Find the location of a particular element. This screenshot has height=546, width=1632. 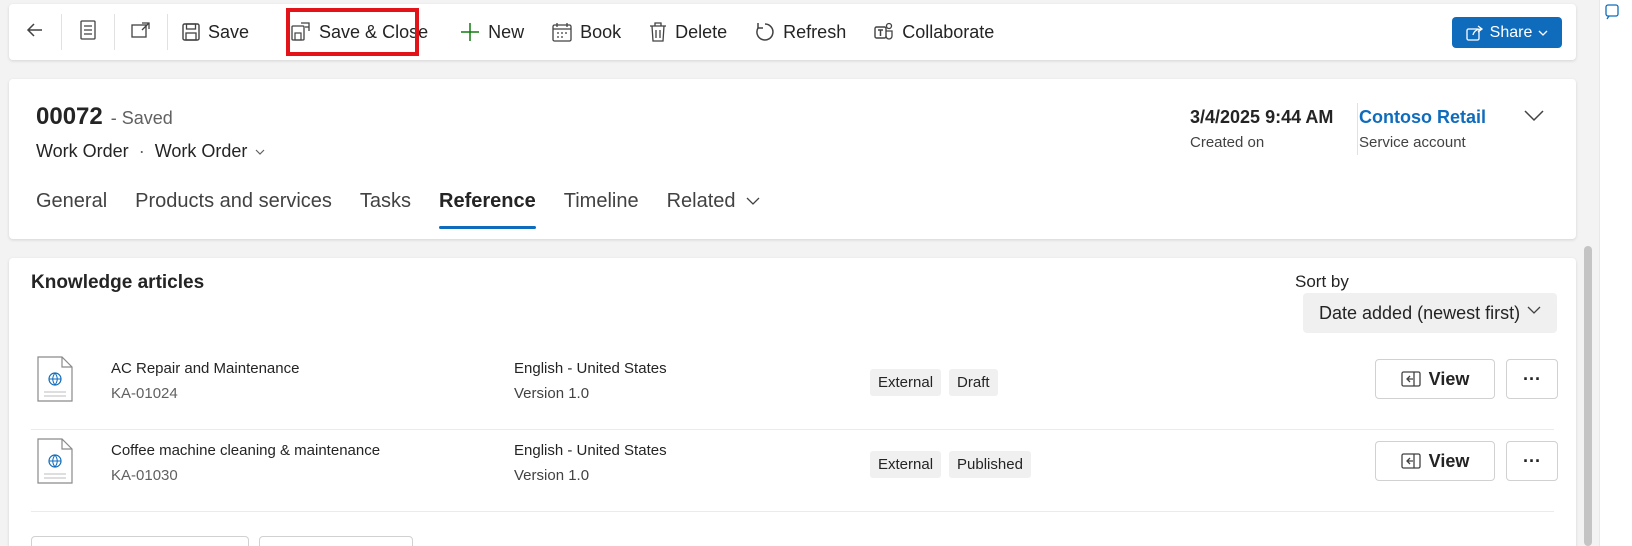

share-label: Share is located at coordinates (1511, 32).